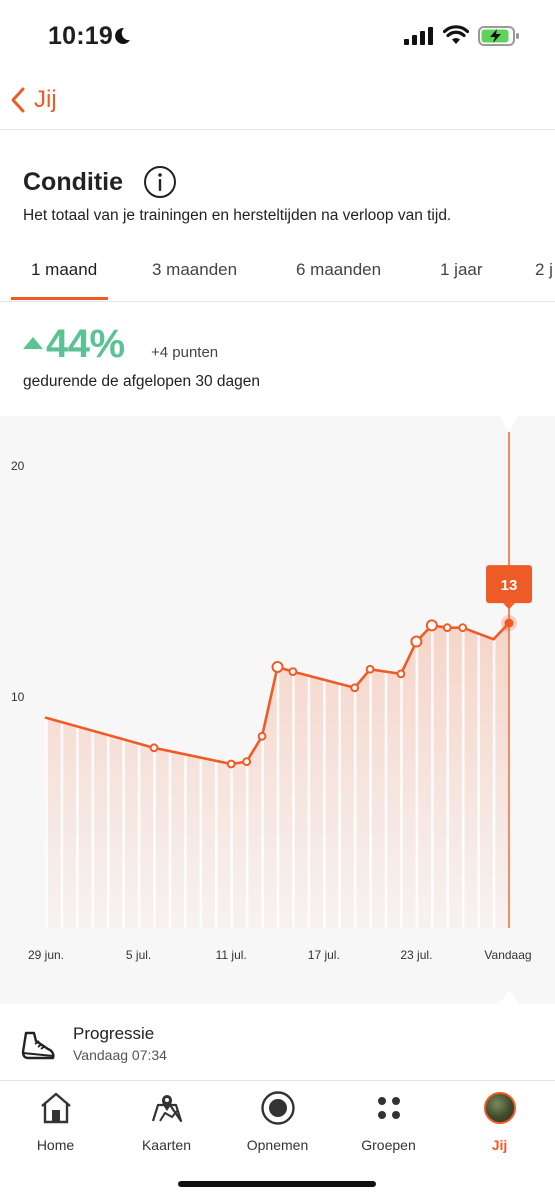 The height and width of the screenshot is (1200, 555). I want to click on x-tick-label: 29 jun., so click(46, 955).